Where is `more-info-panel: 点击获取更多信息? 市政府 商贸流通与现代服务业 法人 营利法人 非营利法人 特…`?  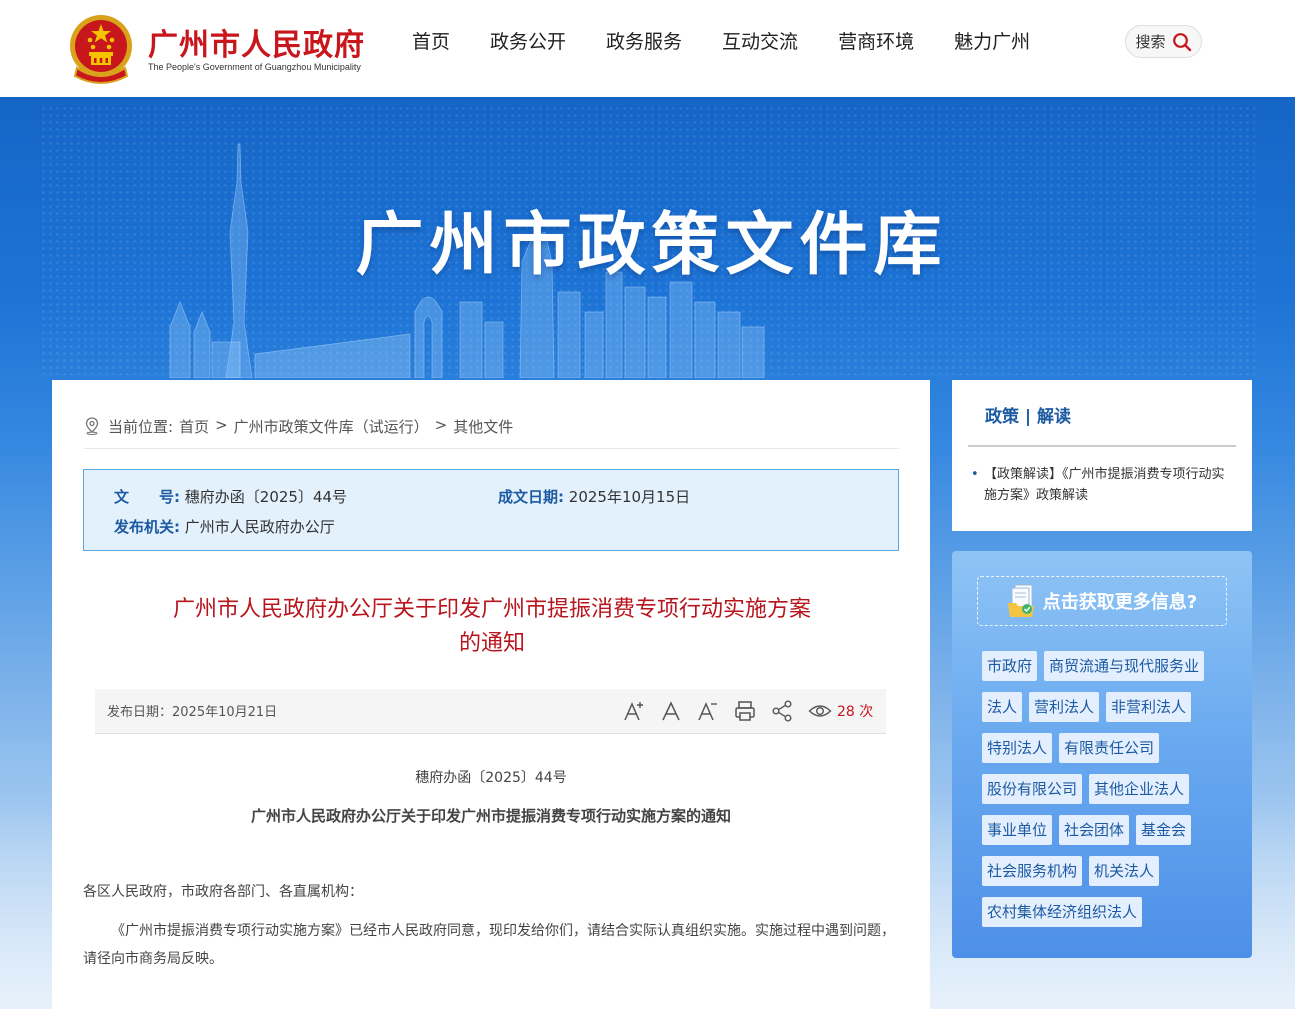 more-info-panel: 点击获取更多信息? 市政府 商贸流通与现代服务业 法人 营利法人 非营利法人 特… is located at coordinates (1102, 754).